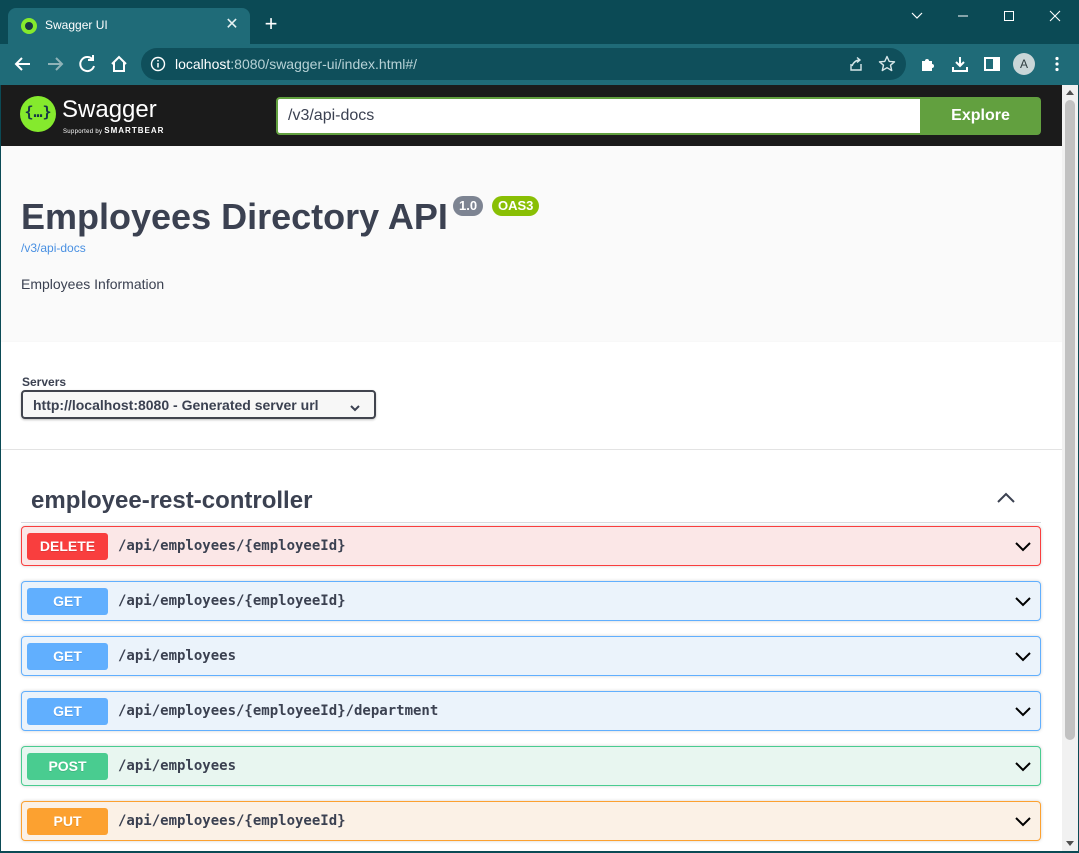 The image size is (1079, 853). I want to click on browser-toolbar: localhost:8080/swagger-ui/index.html#/ A, so click(539, 64).